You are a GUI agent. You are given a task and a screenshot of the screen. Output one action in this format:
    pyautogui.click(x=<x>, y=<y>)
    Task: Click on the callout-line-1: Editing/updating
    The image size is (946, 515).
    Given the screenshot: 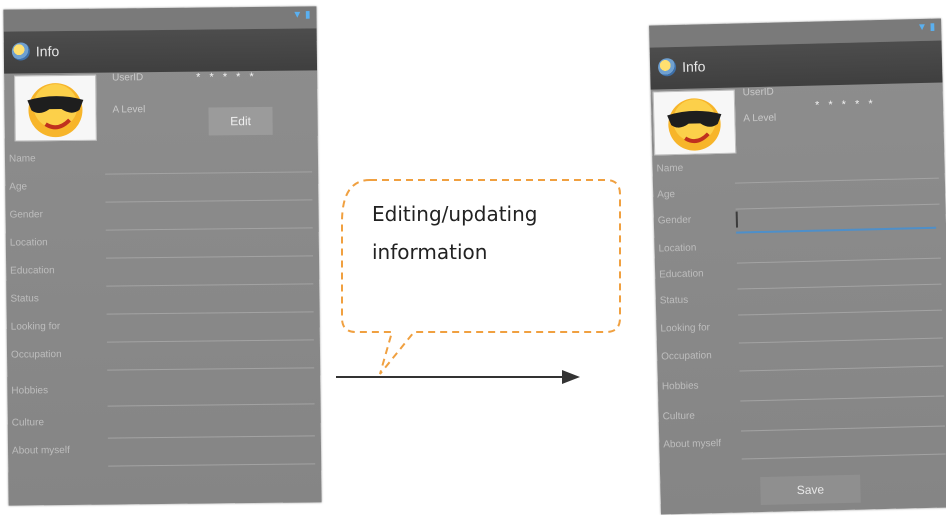 What is the action you would take?
    pyautogui.click(x=455, y=214)
    